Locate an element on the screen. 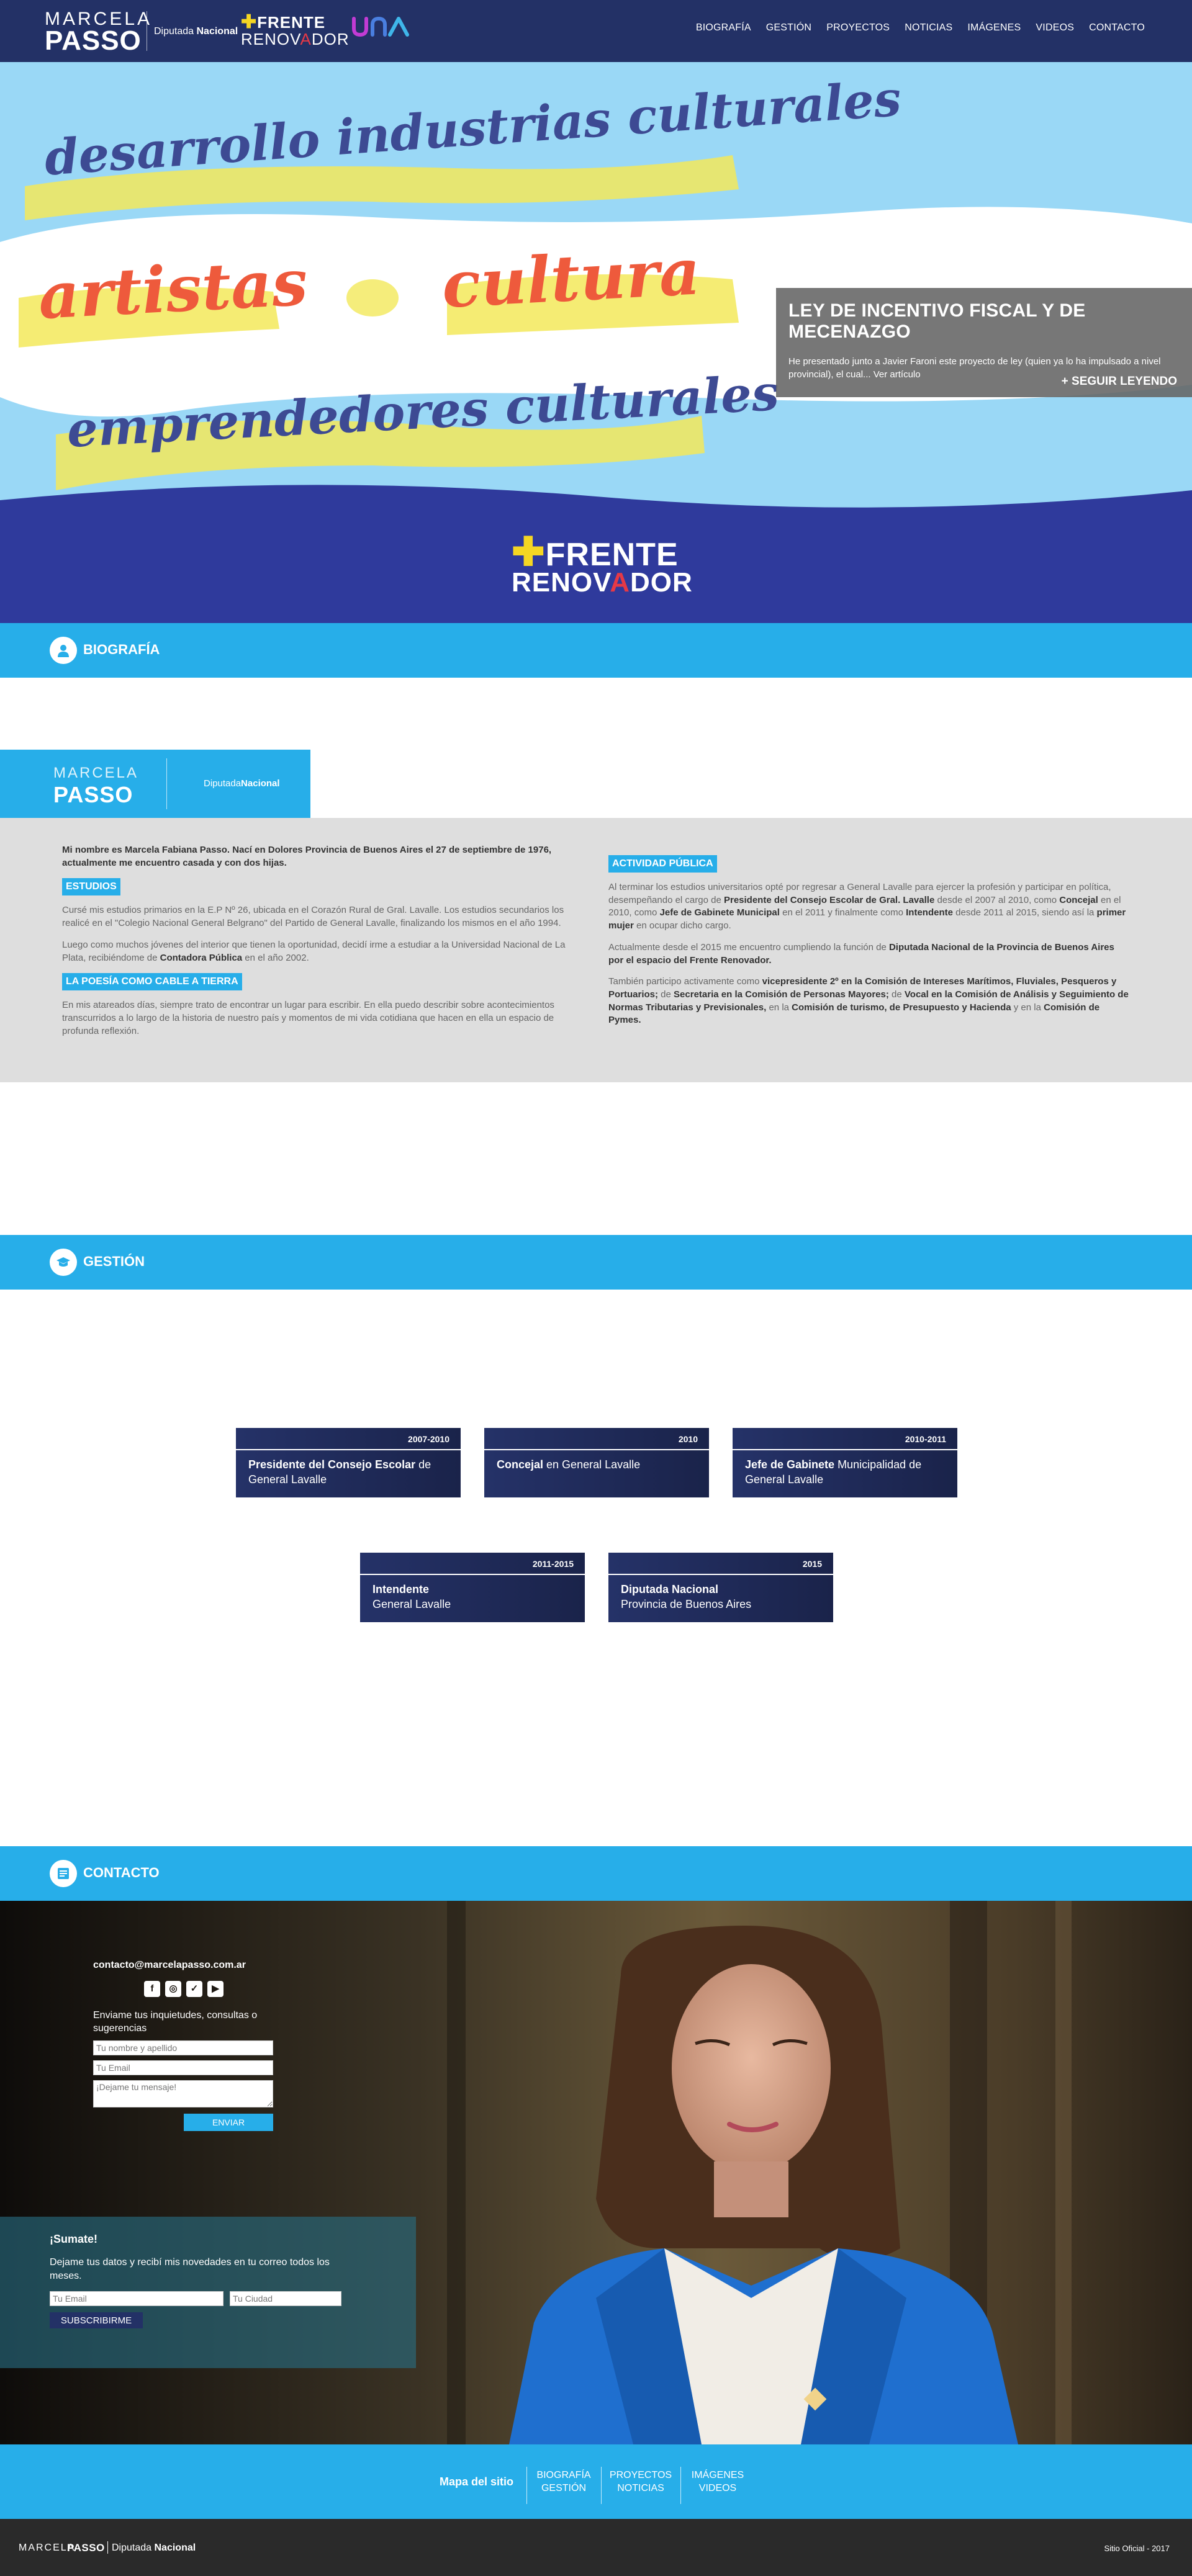 Image resolution: width=1192 pixels, height=2576 pixels. card-year: 2011-2015 is located at coordinates (553, 1564).